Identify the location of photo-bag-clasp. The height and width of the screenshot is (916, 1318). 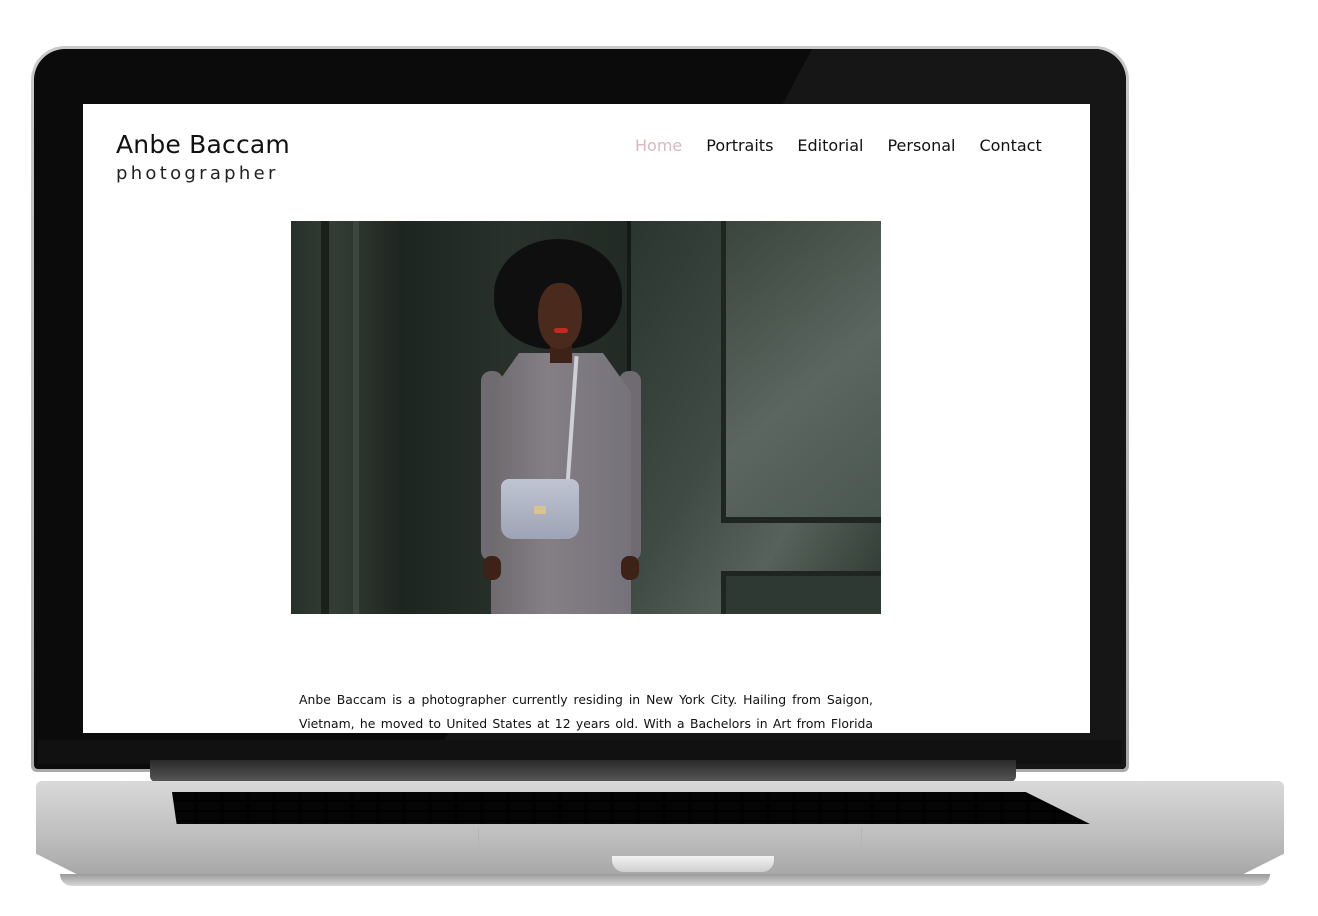
(540, 510).